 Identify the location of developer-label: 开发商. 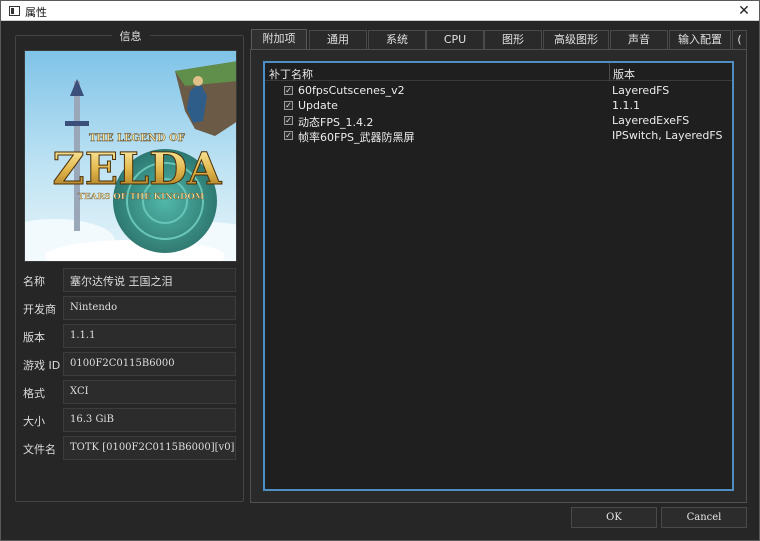
(39, 309).